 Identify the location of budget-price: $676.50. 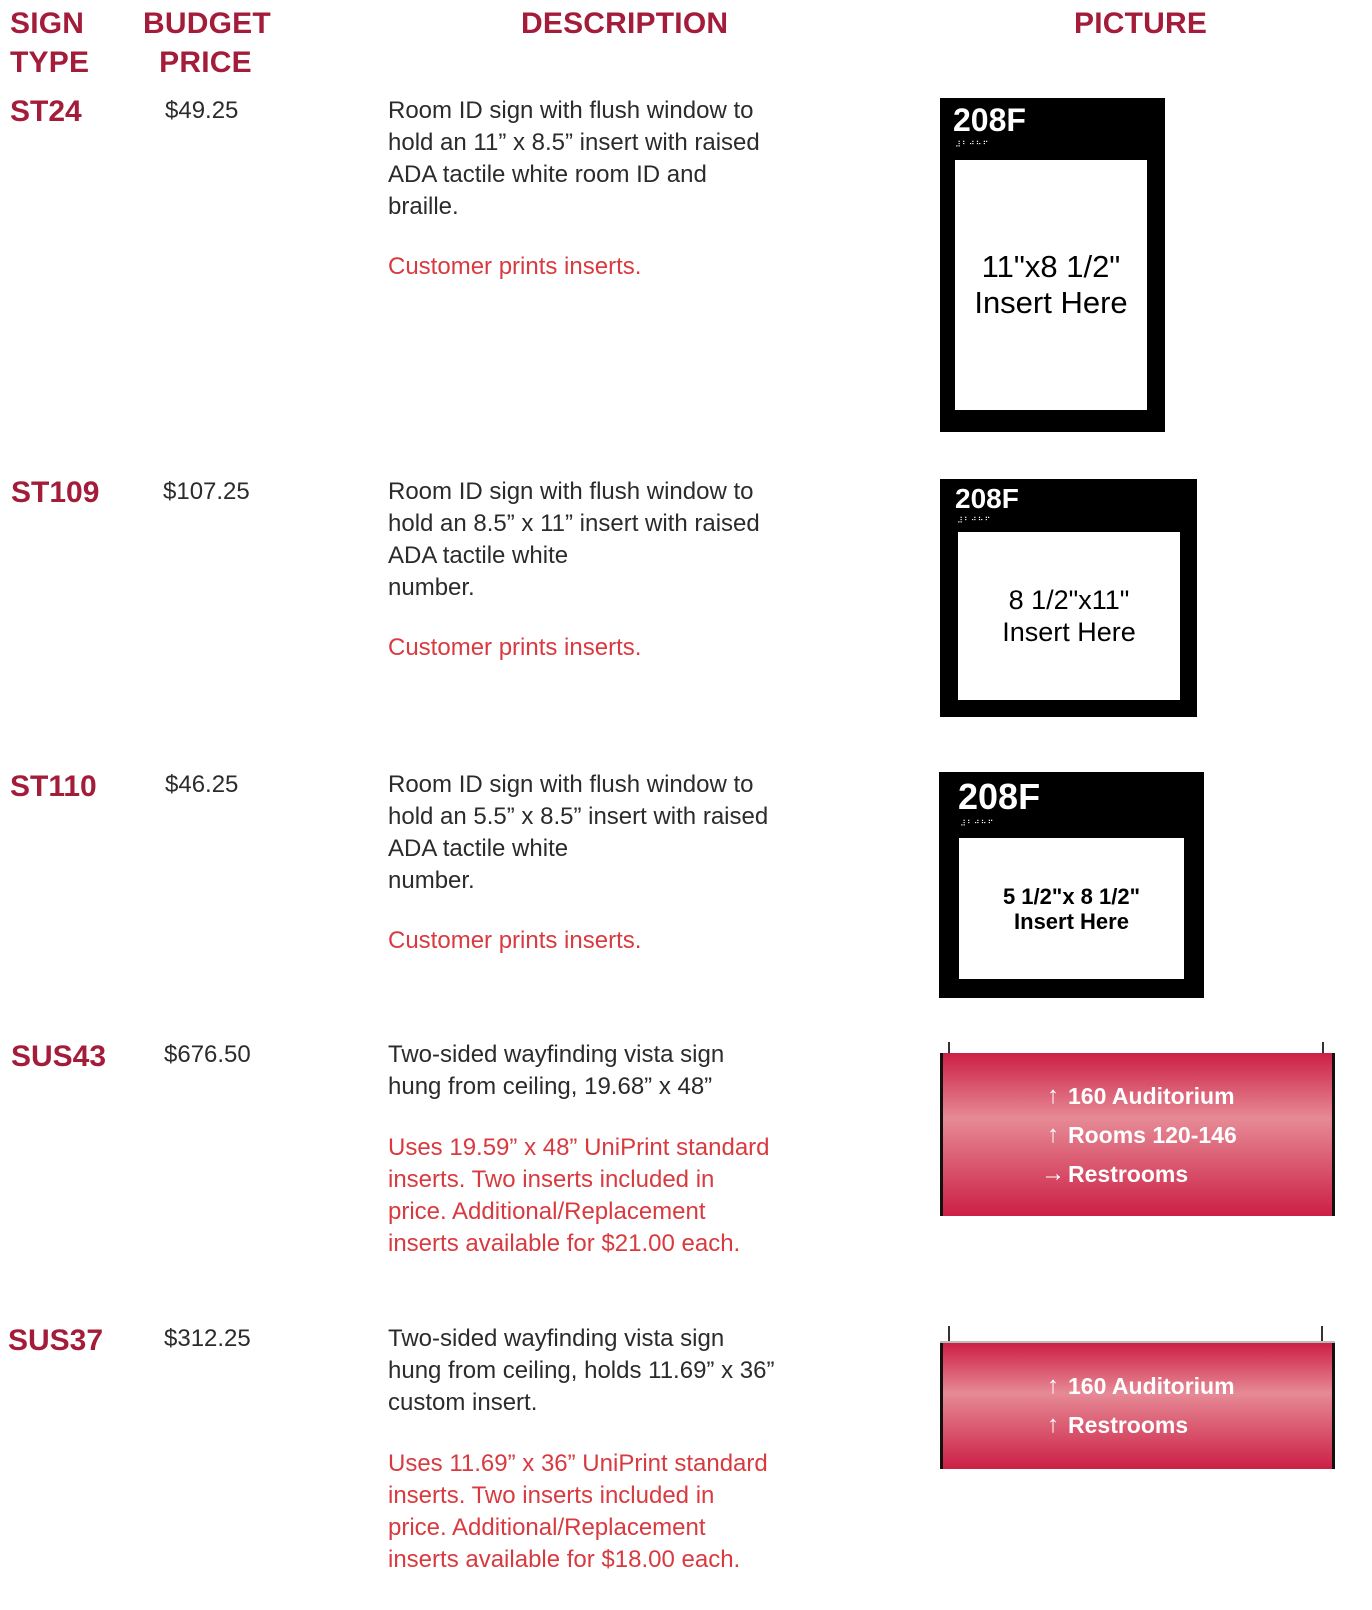
(207, 1054).